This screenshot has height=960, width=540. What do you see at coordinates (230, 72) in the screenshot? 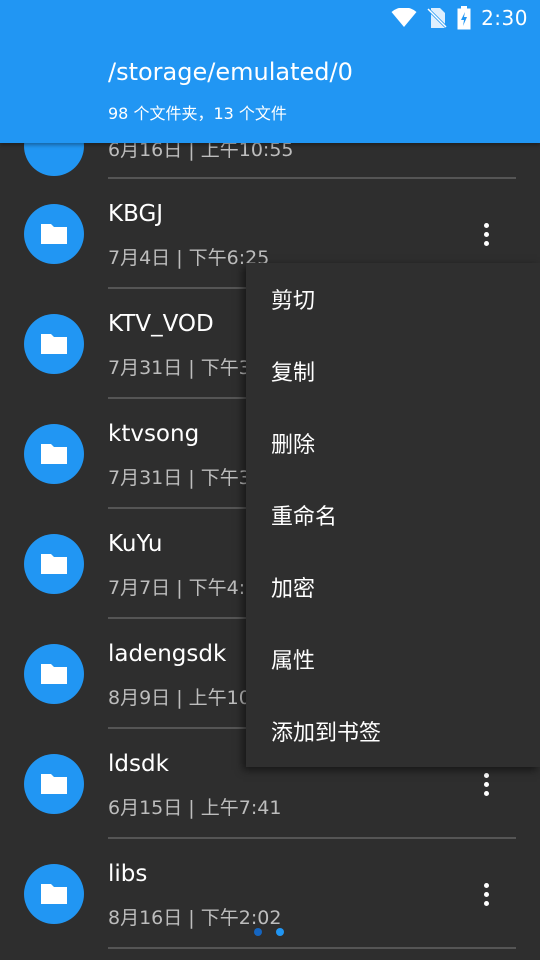
I see `current-path: /storage/emulated/0` at bounding box center [230, 72].